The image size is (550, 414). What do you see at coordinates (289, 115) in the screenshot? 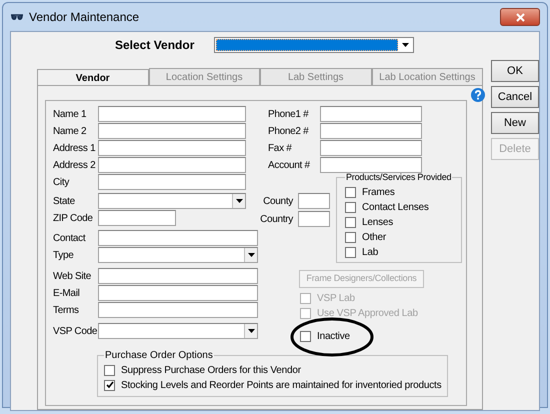
I see `field-label: Phone1 #` at bounding box center [289, 115].